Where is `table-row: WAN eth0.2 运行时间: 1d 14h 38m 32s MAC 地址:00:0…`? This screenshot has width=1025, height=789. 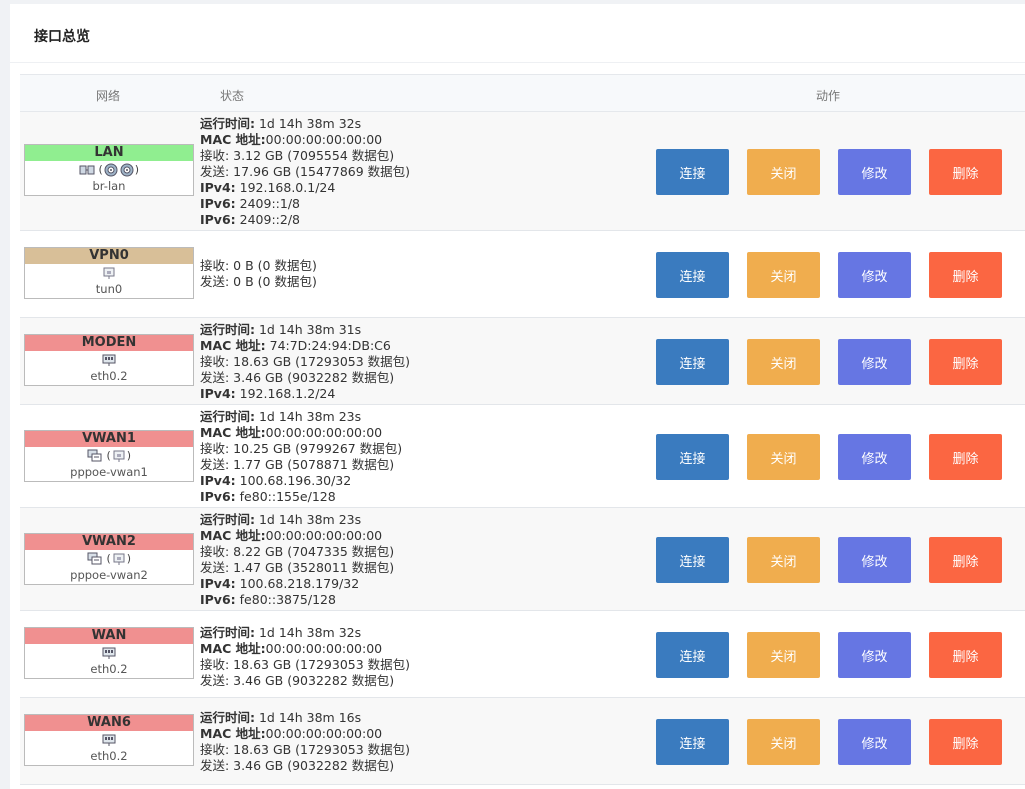 table-row: WAN eth0.2 运行时间: 1d 14h 38m 32s MAC 地址:00:0… is located at coordinates (522, 654).